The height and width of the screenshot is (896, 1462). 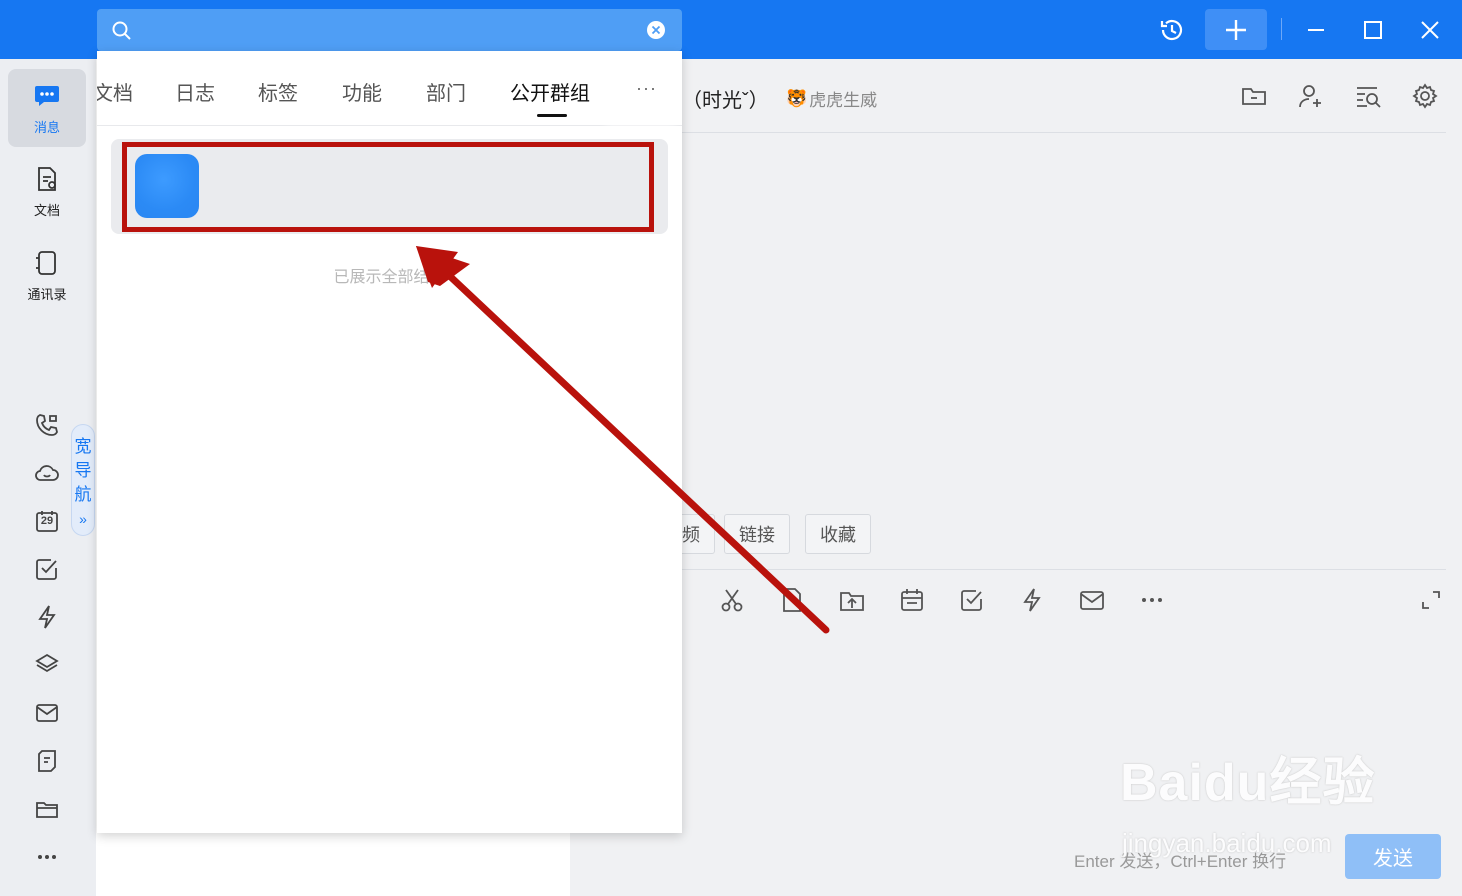 What do you see at coordinates (757, 534) in the screenshot?
I see `quick-chip: 链接` at bounding box center [757, 534].